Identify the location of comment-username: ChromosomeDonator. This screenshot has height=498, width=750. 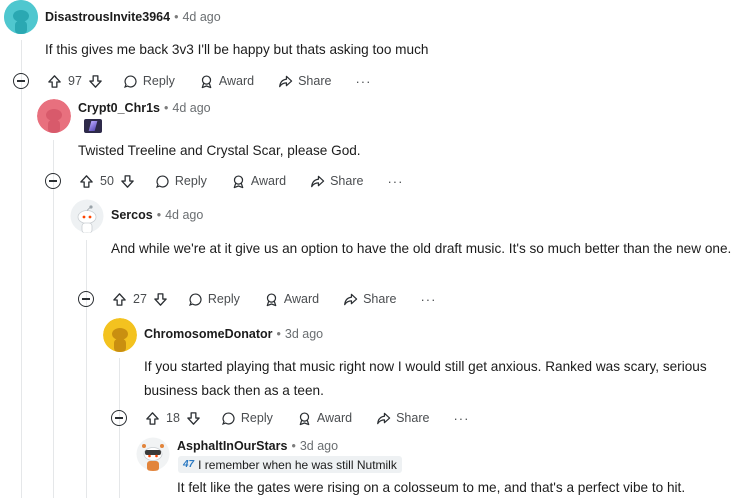
(208, 334).